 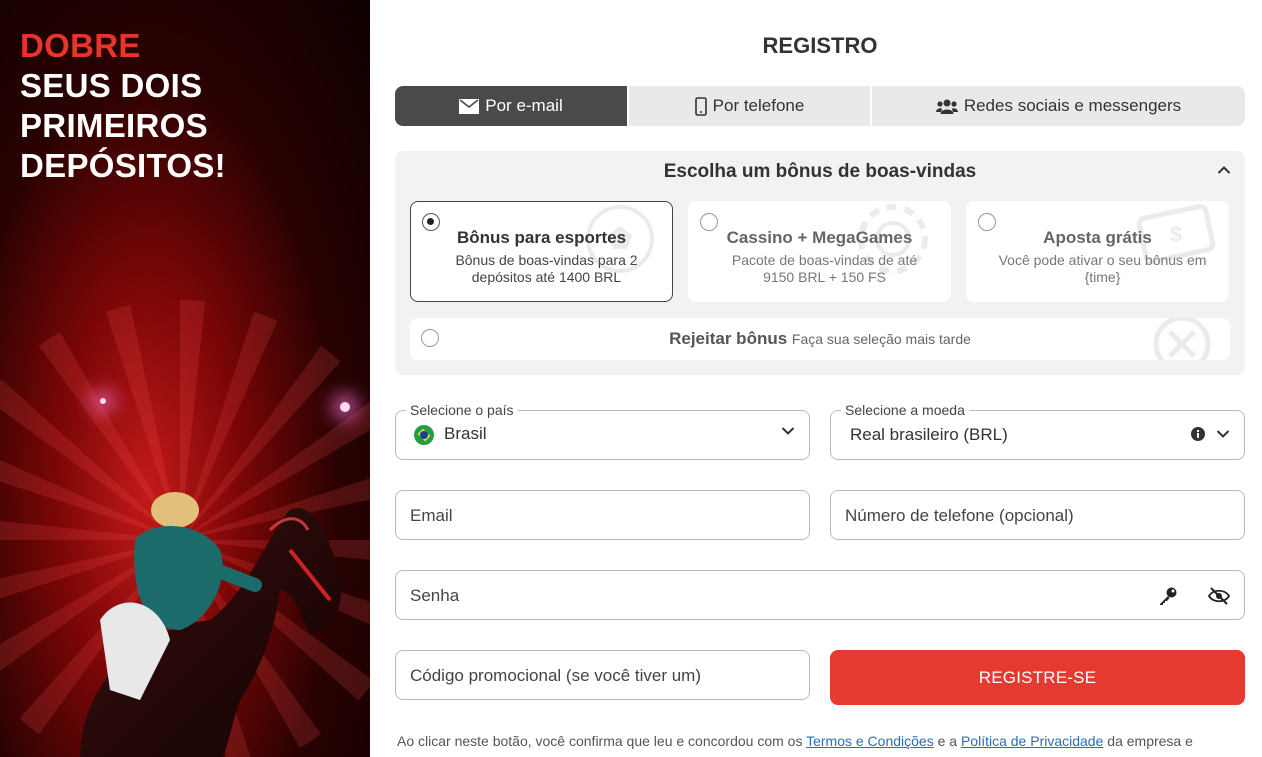 I want to click on country-name: Brasil, so click(x=465, y=433).